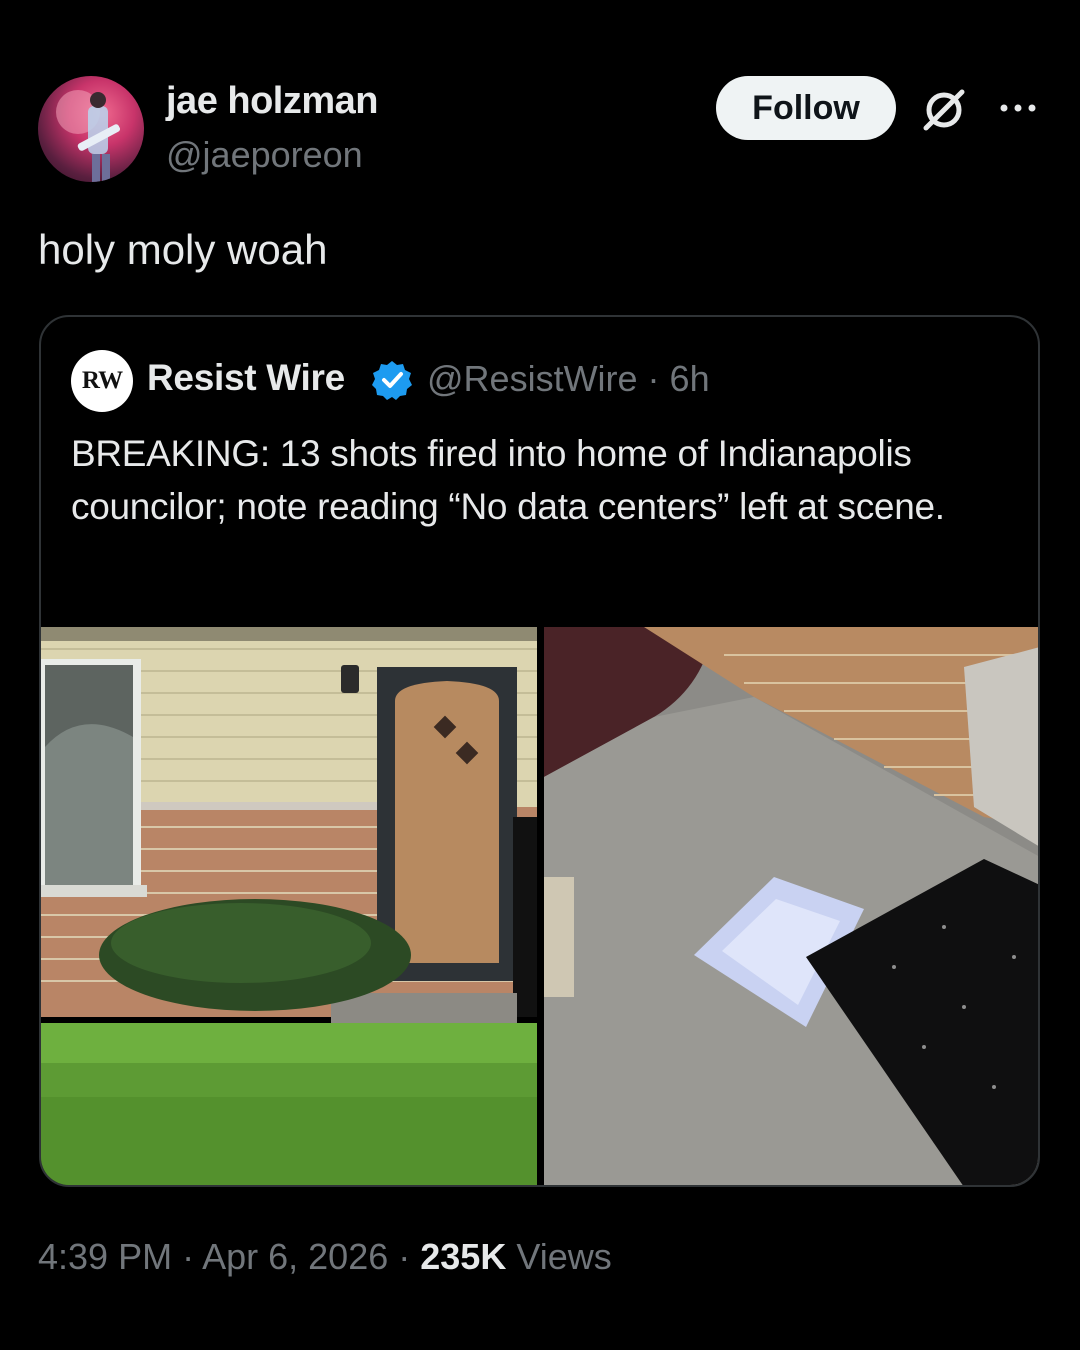  What do you see at coordinates (105, 1256) in the screenshot?
I see `tweet-time: 4:39 PM` at bounding box center [105, 1256].